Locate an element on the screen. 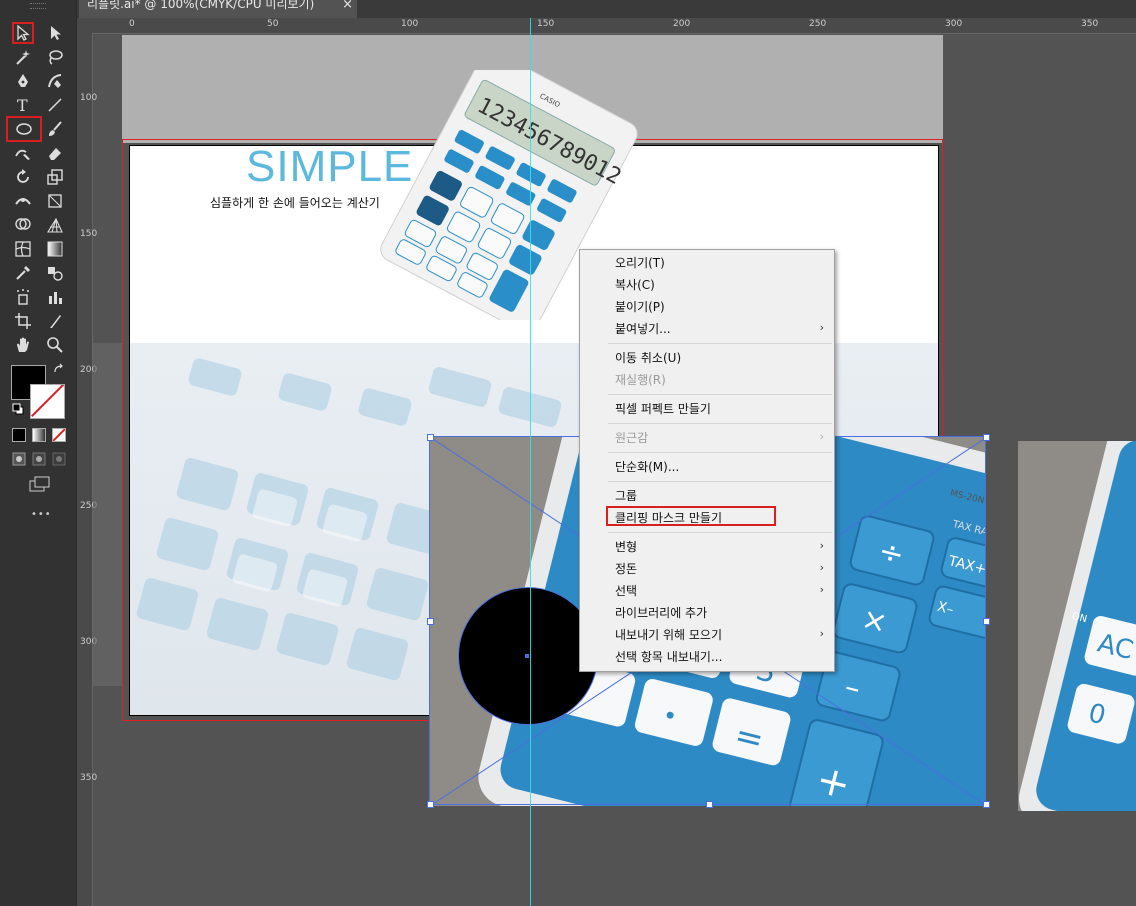  hand-tool-icon is located at coordinates (23, 345).